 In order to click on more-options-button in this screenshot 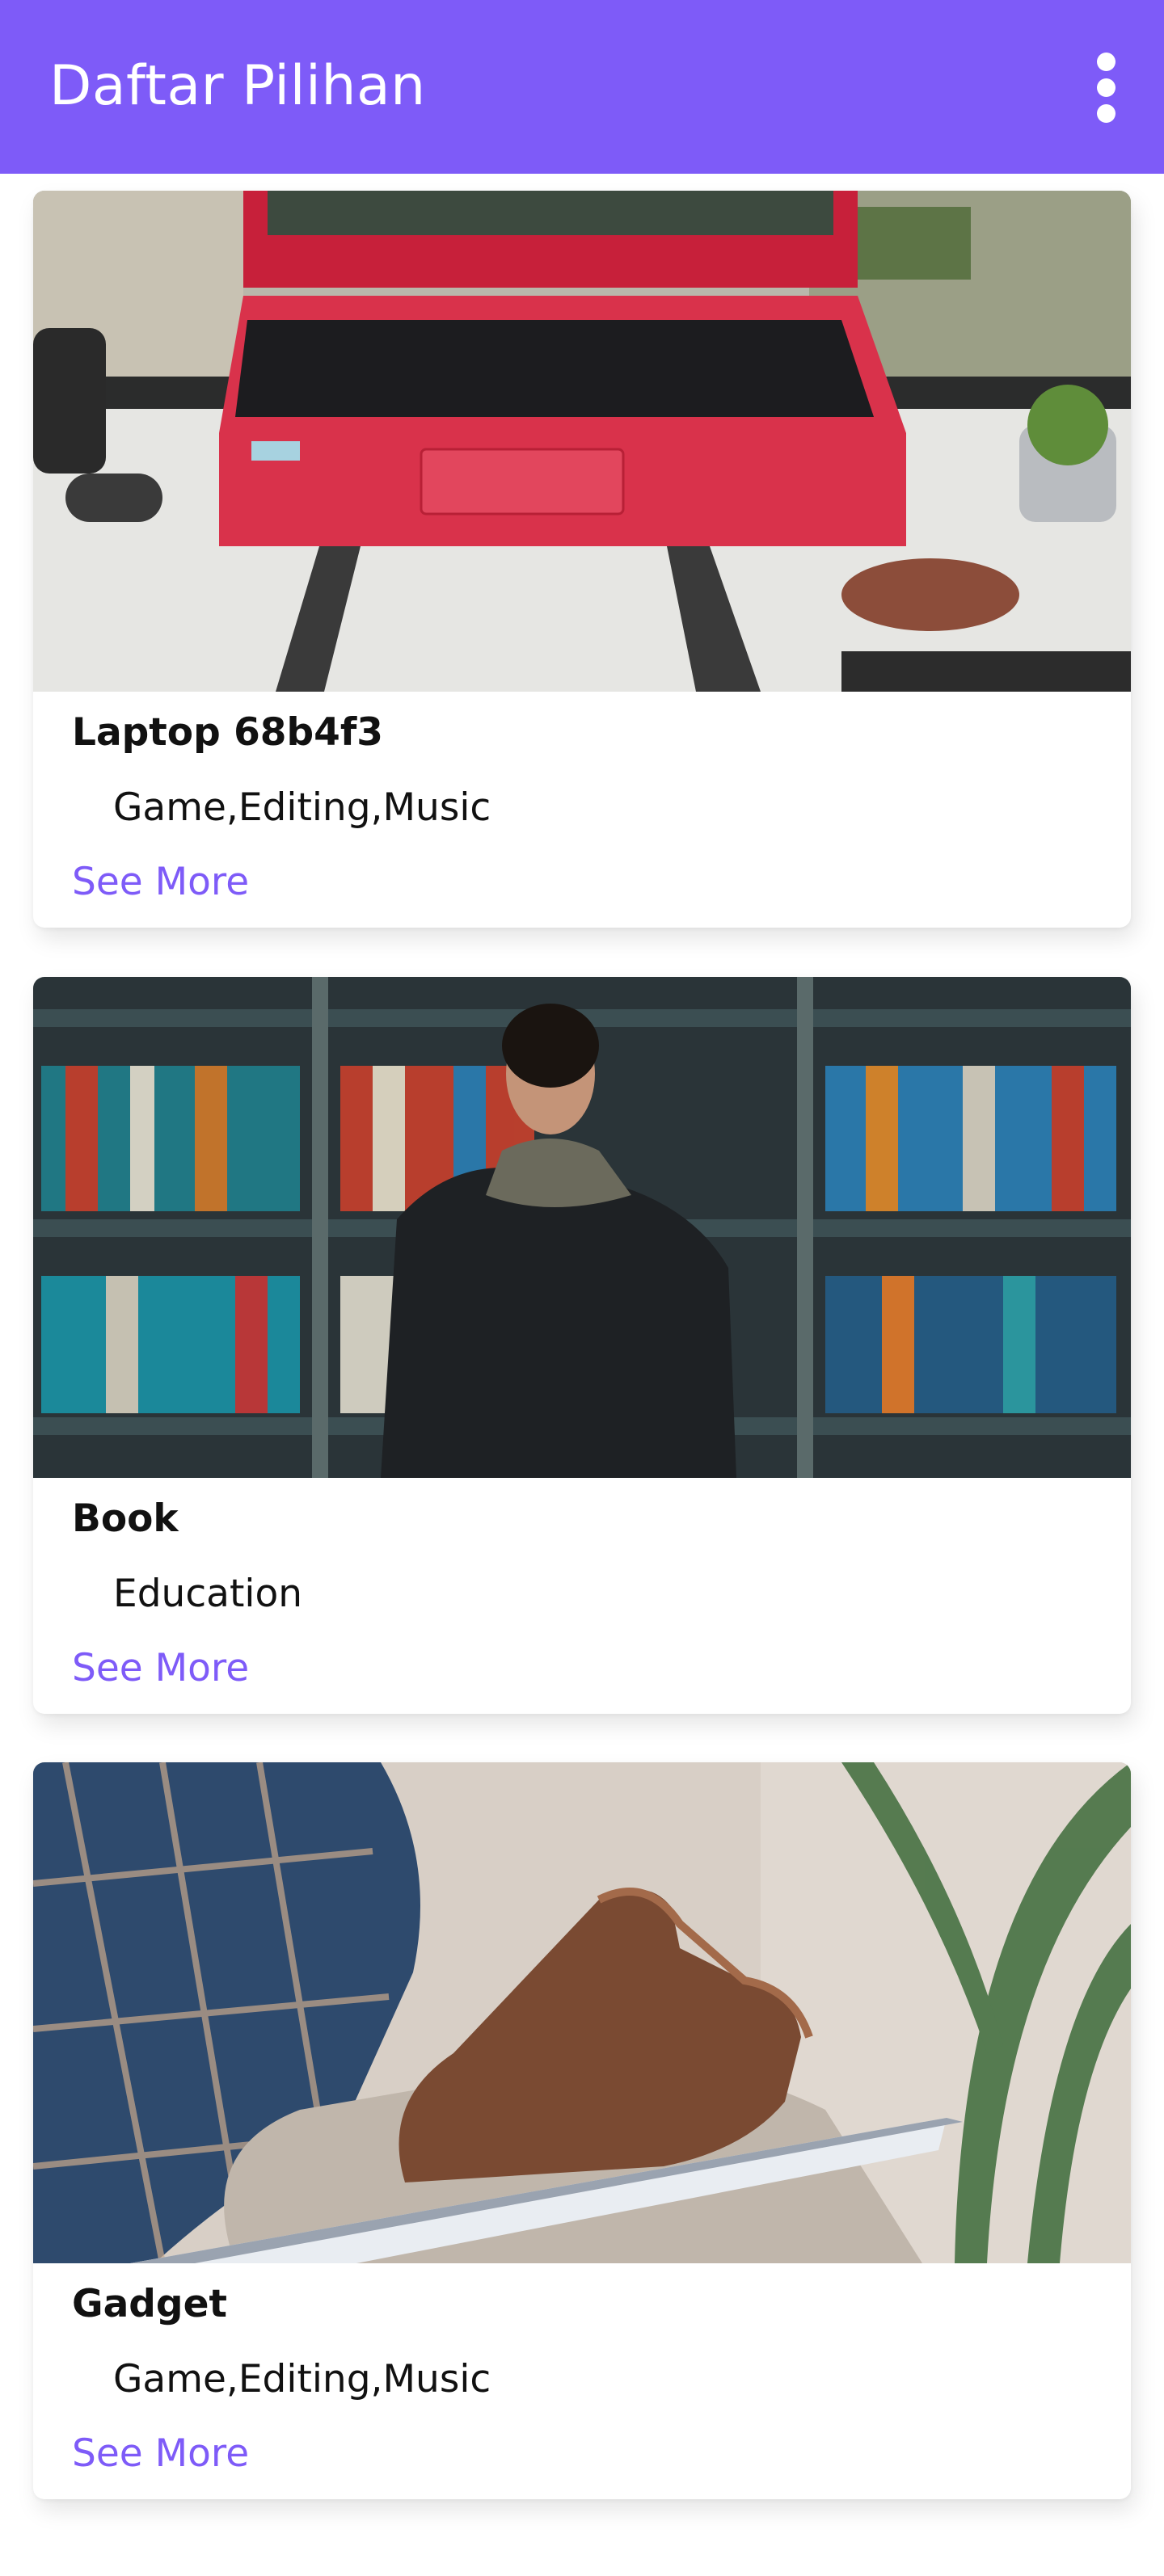, I will do `click(1105, 87)`.